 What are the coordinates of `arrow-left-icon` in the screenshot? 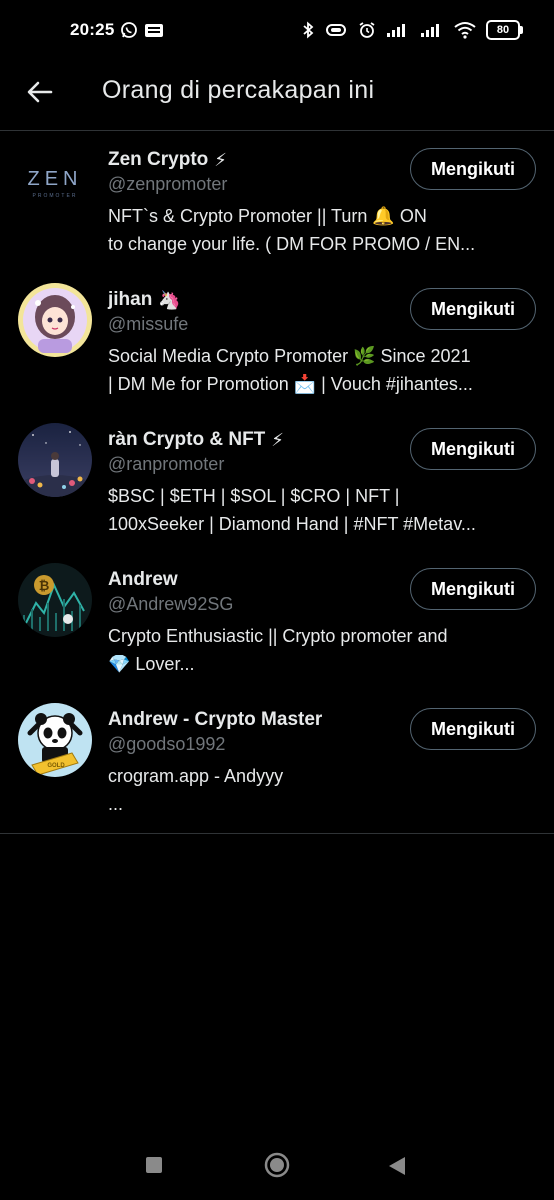 It's located at (40, 92).